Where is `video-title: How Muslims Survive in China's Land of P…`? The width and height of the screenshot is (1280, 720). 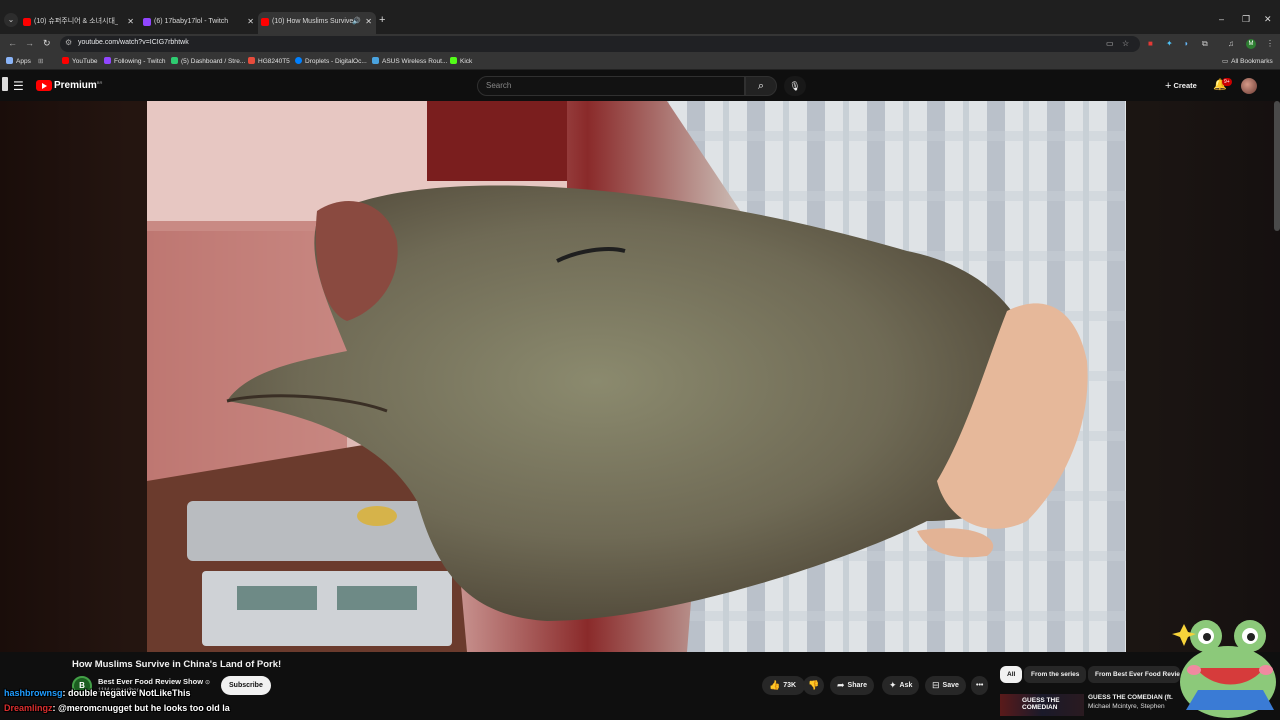 video-title: How Muslims Survive in China's Land of P… is located at coordinates (177, 664).